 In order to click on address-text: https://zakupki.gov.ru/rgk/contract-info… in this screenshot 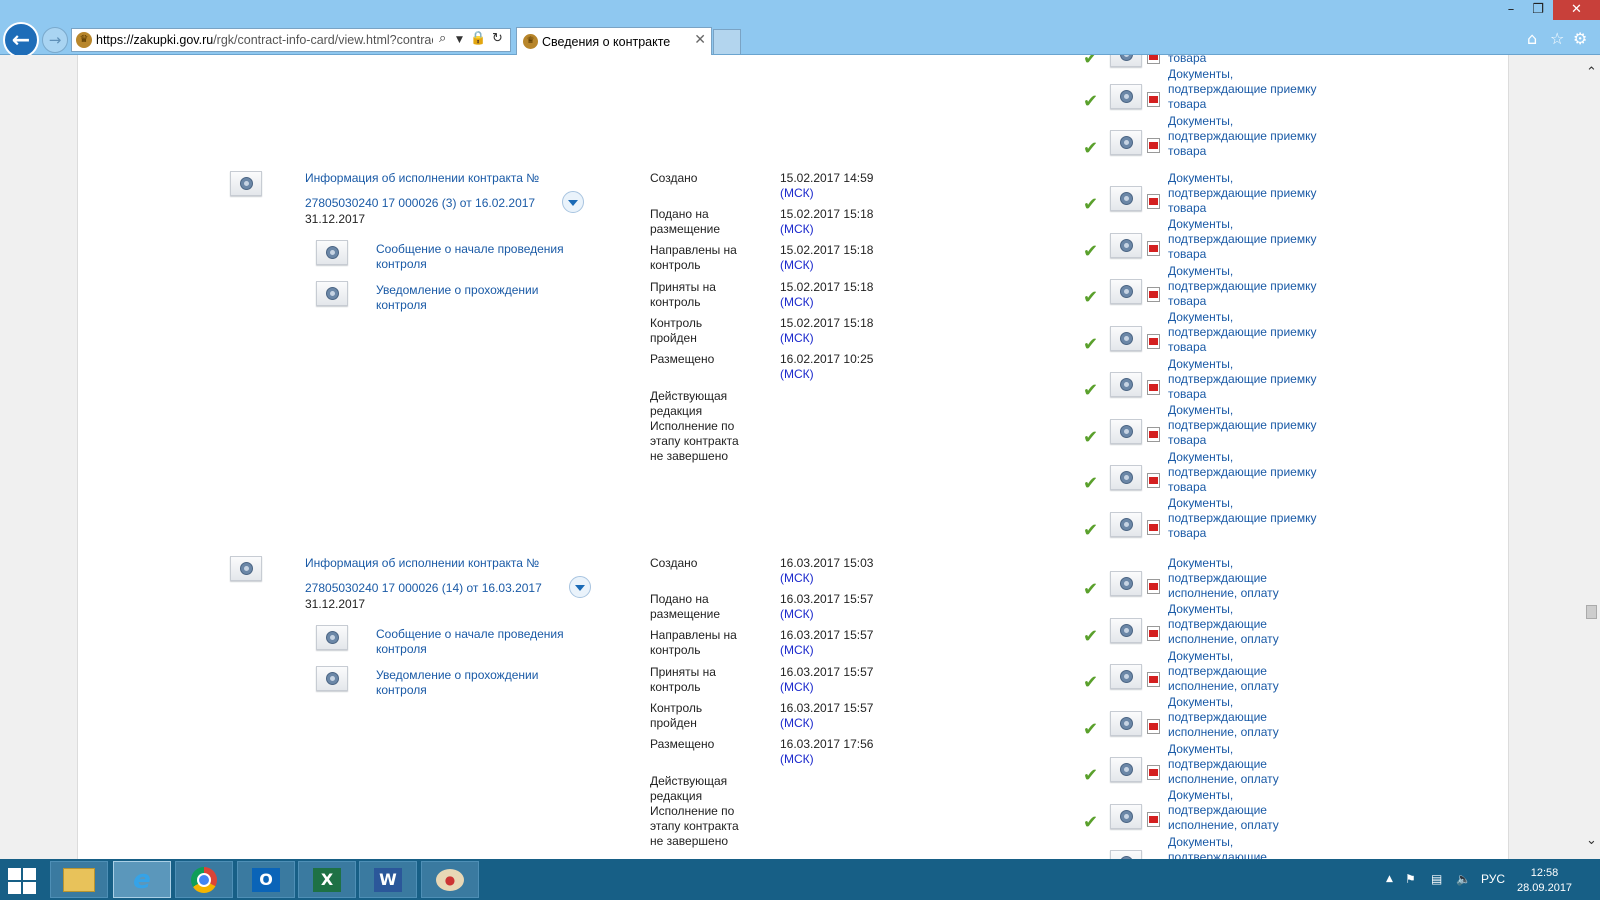, I will do `click(264, 40)`.